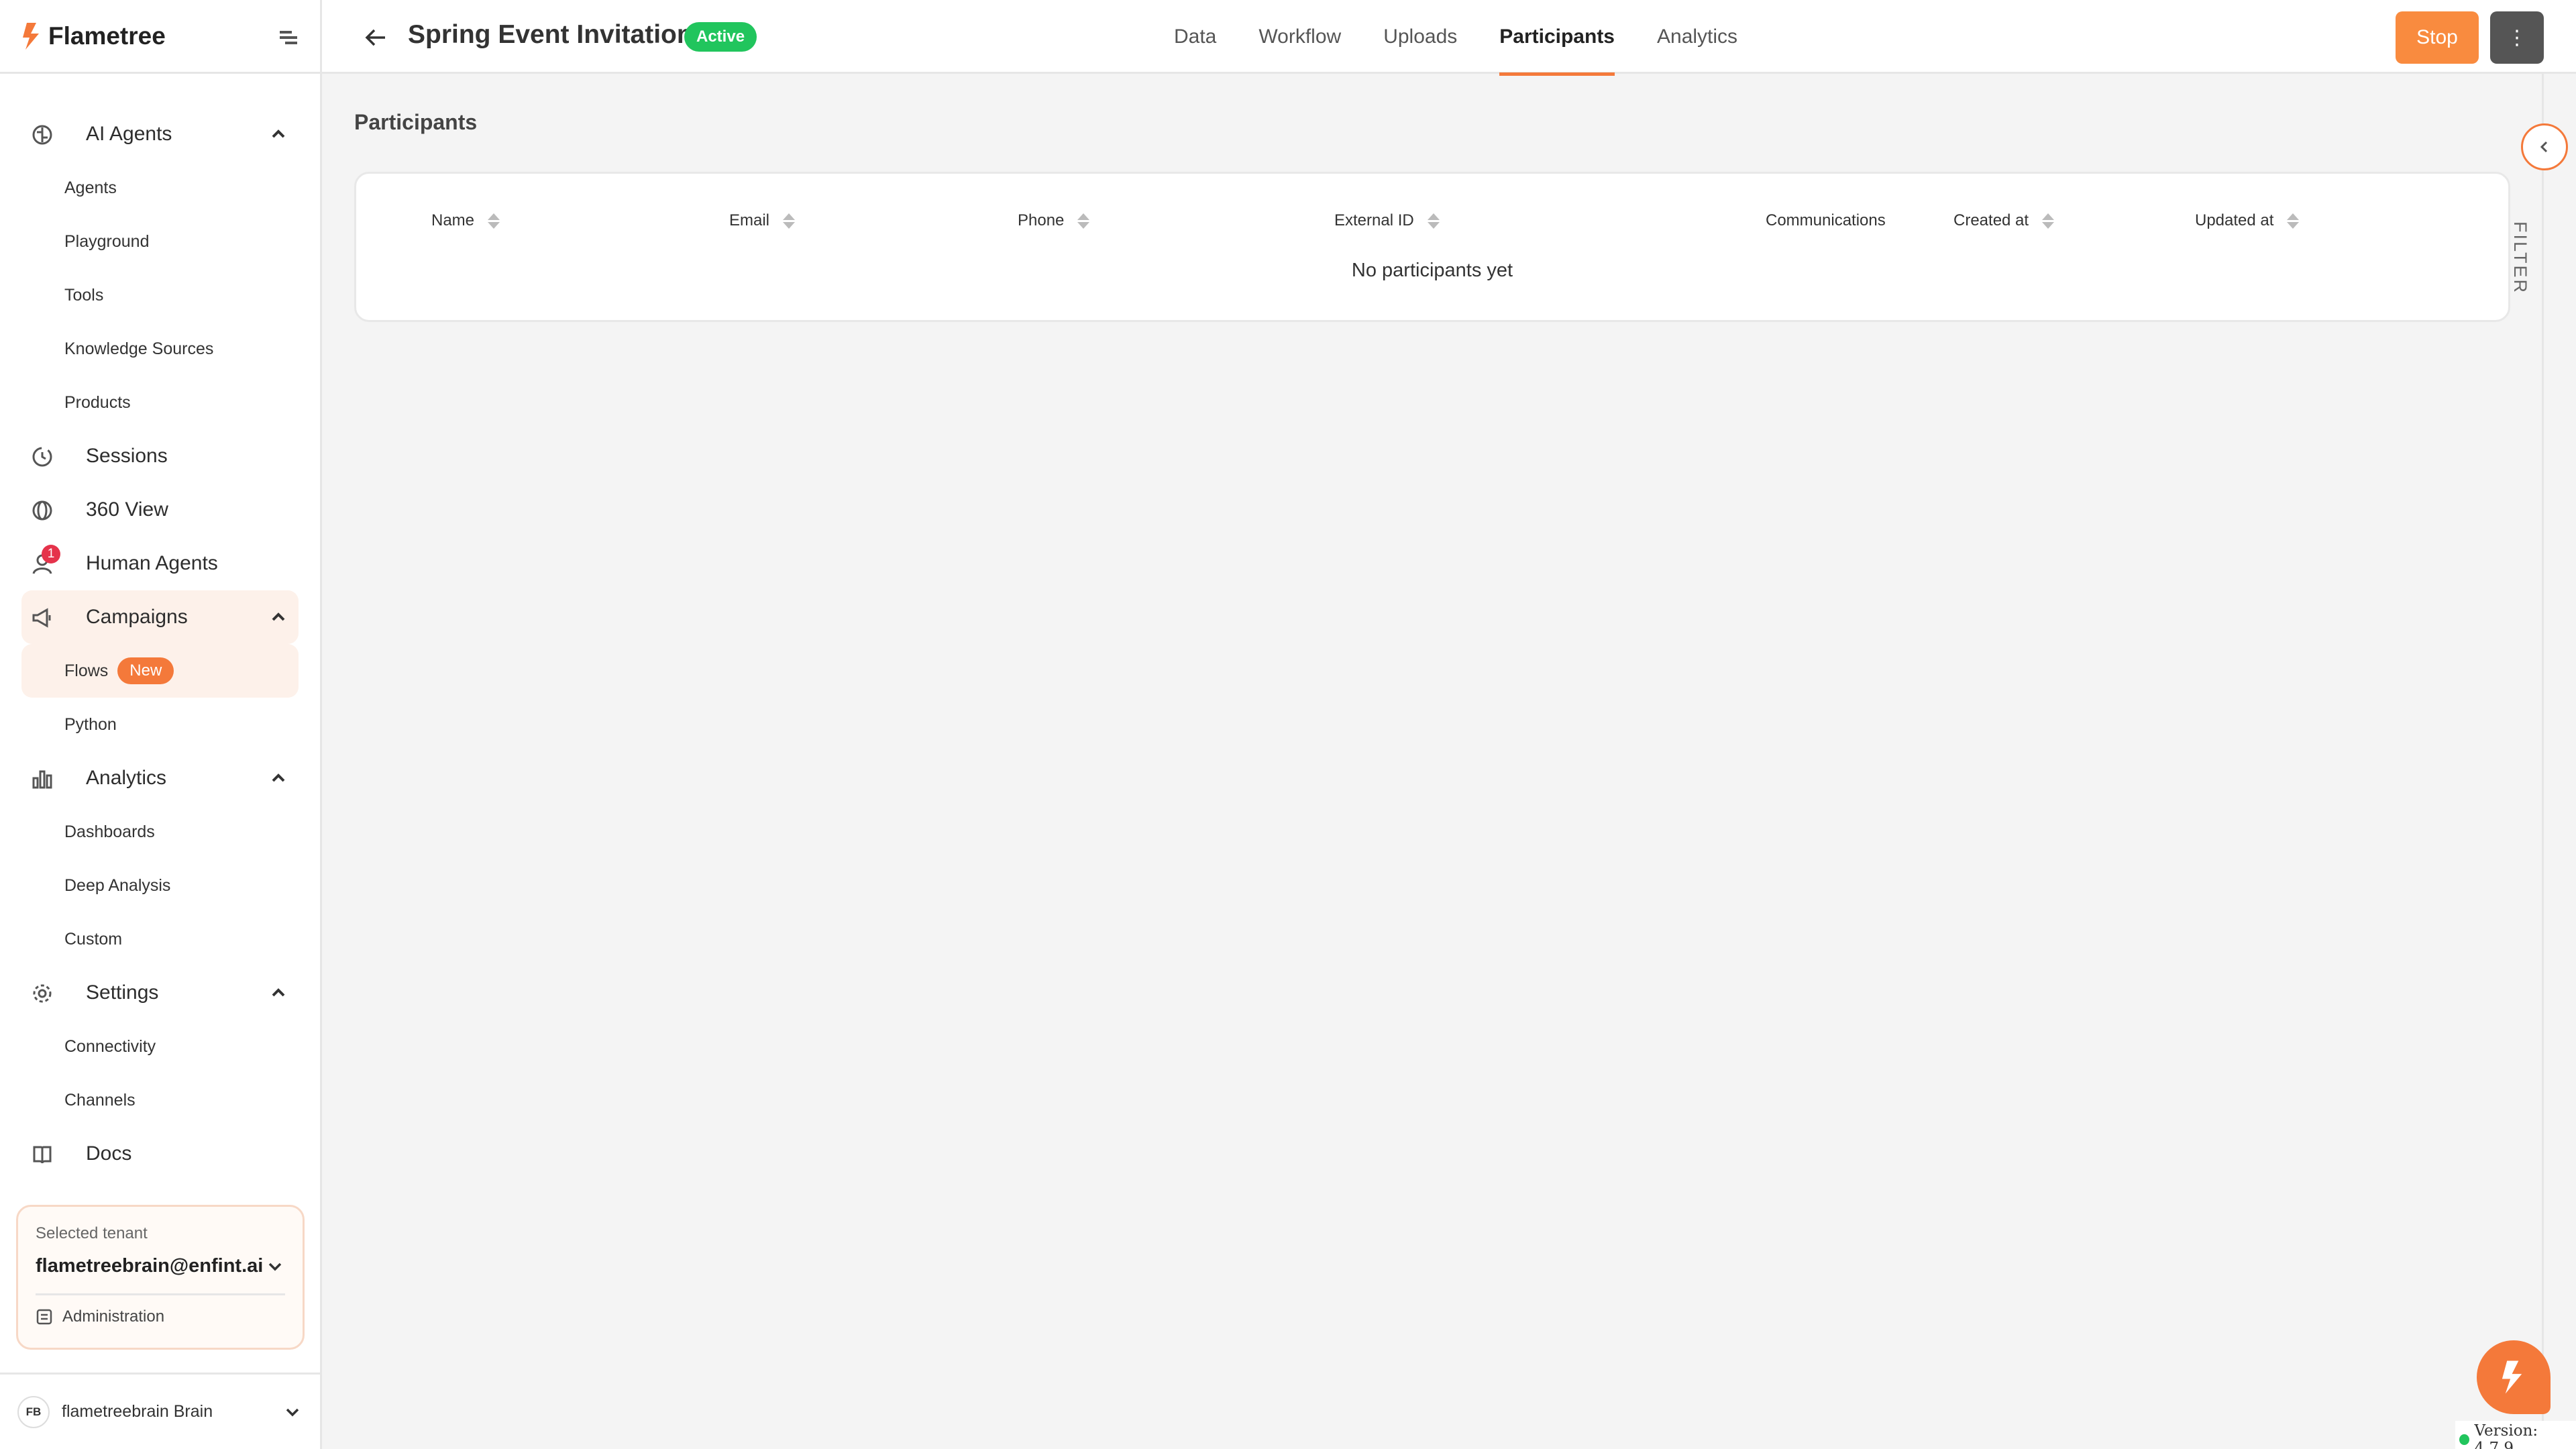  I want to click on column-label: Name, so click(453, 220).